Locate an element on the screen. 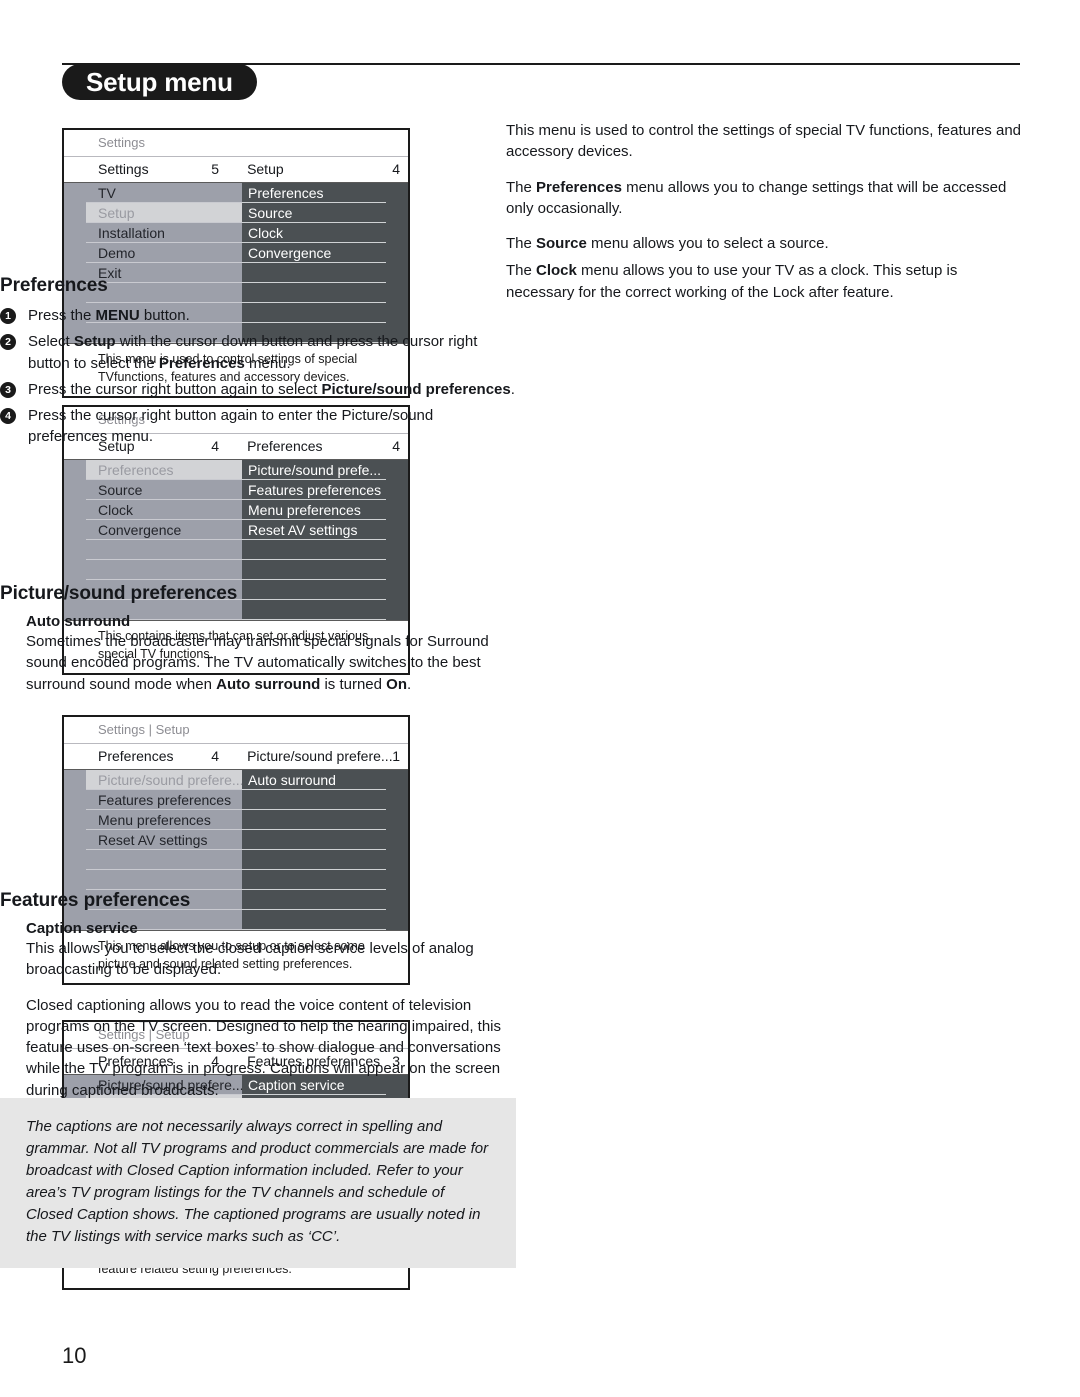 The height and width of the screenshot is (1397, 1080). step-number-badge: 4 is located at coordinates (8, 416).